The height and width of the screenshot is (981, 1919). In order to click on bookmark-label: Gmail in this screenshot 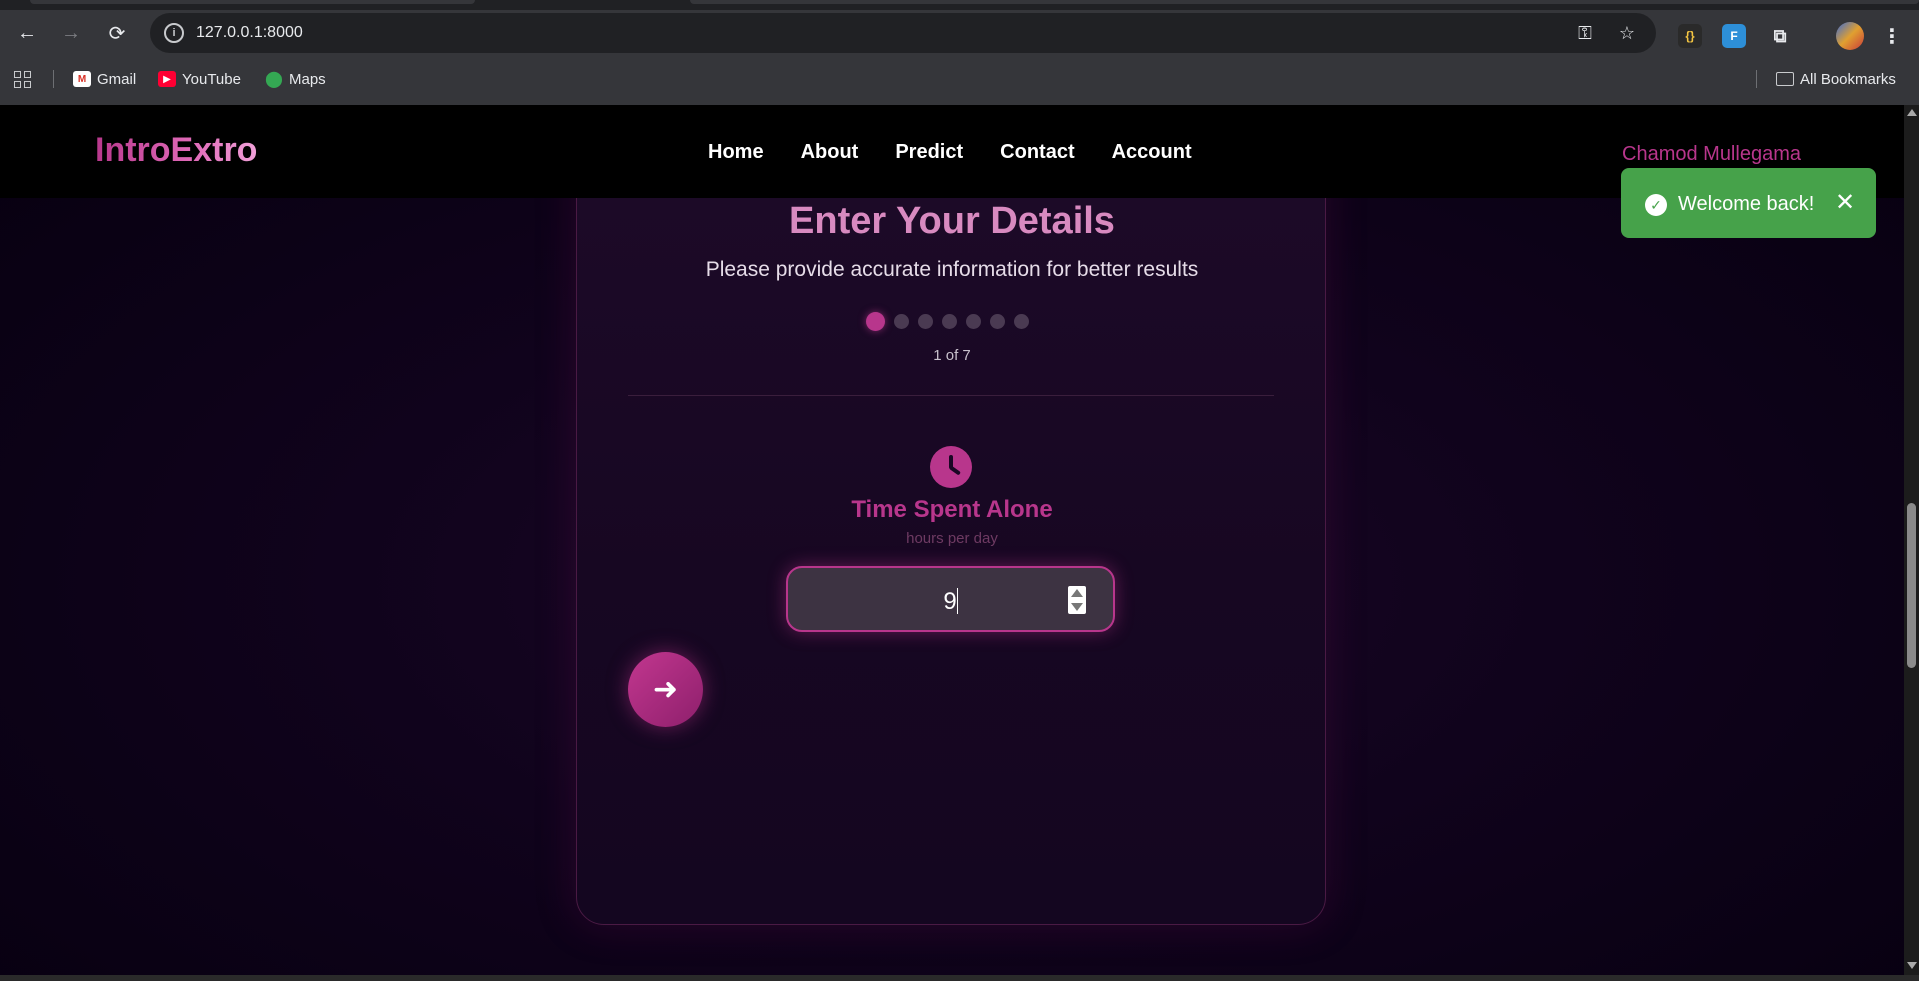, I will do `click(117, 79)`.